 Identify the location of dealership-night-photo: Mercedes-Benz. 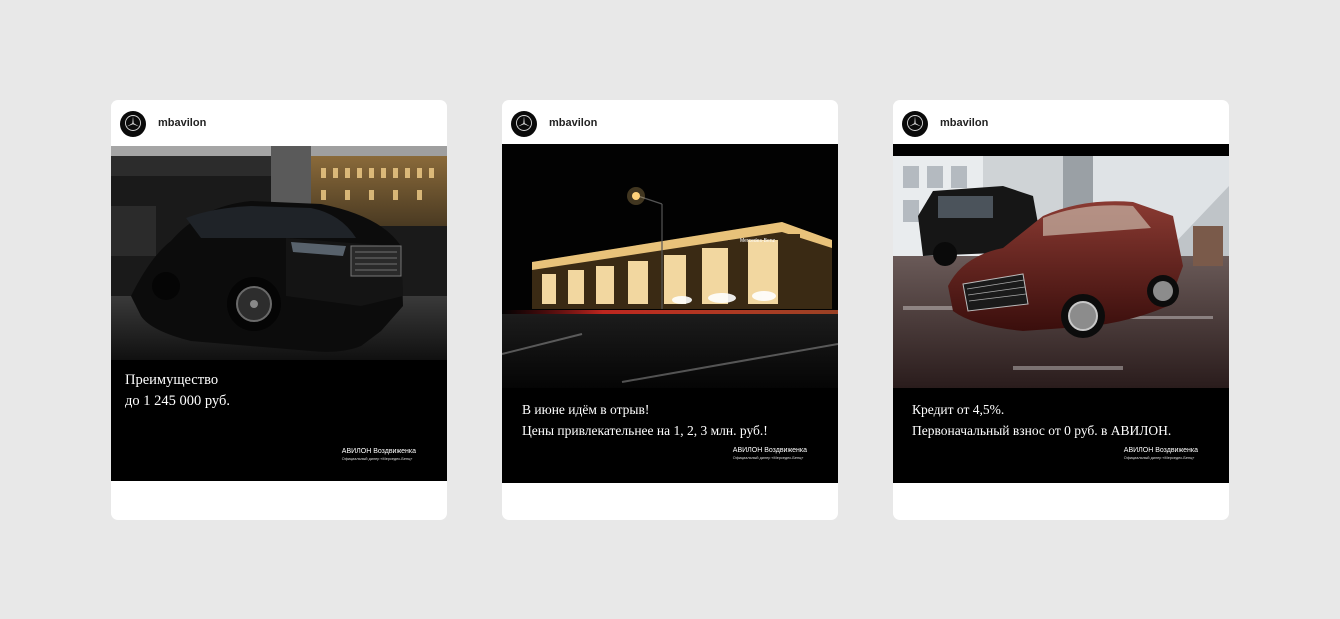
(670, 266).